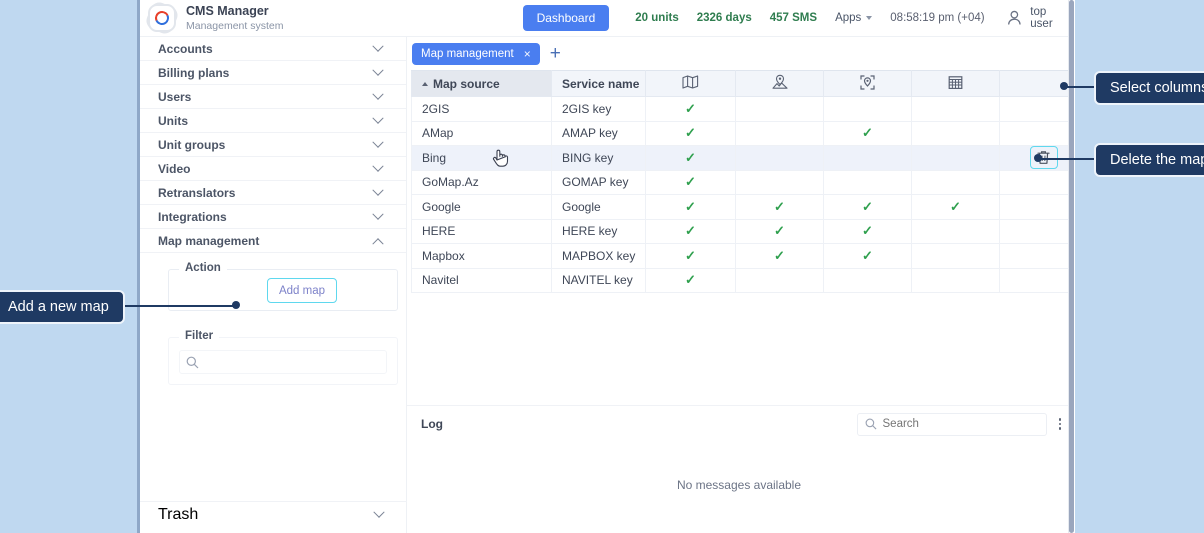  I want to click on apps-label: Apps, so click(848, 18).